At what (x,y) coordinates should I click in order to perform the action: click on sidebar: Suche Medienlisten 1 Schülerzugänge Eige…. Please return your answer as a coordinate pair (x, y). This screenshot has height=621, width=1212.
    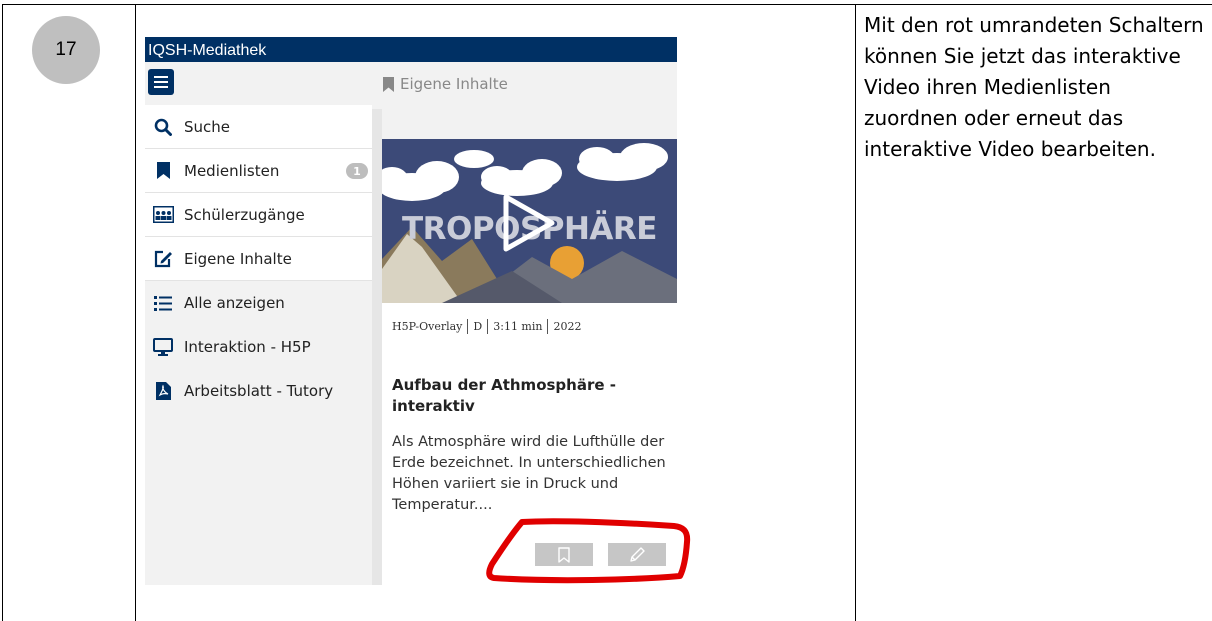
    Looking at the image, I should click on (258, 345).